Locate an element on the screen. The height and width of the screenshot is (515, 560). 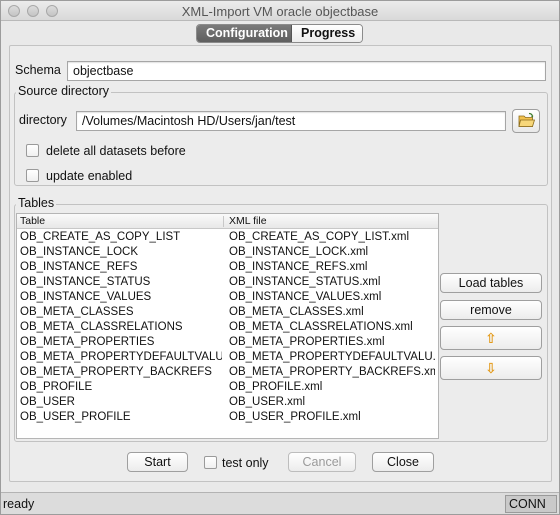
update-enabled-label: update enabled is located at coordinates (89, 176).